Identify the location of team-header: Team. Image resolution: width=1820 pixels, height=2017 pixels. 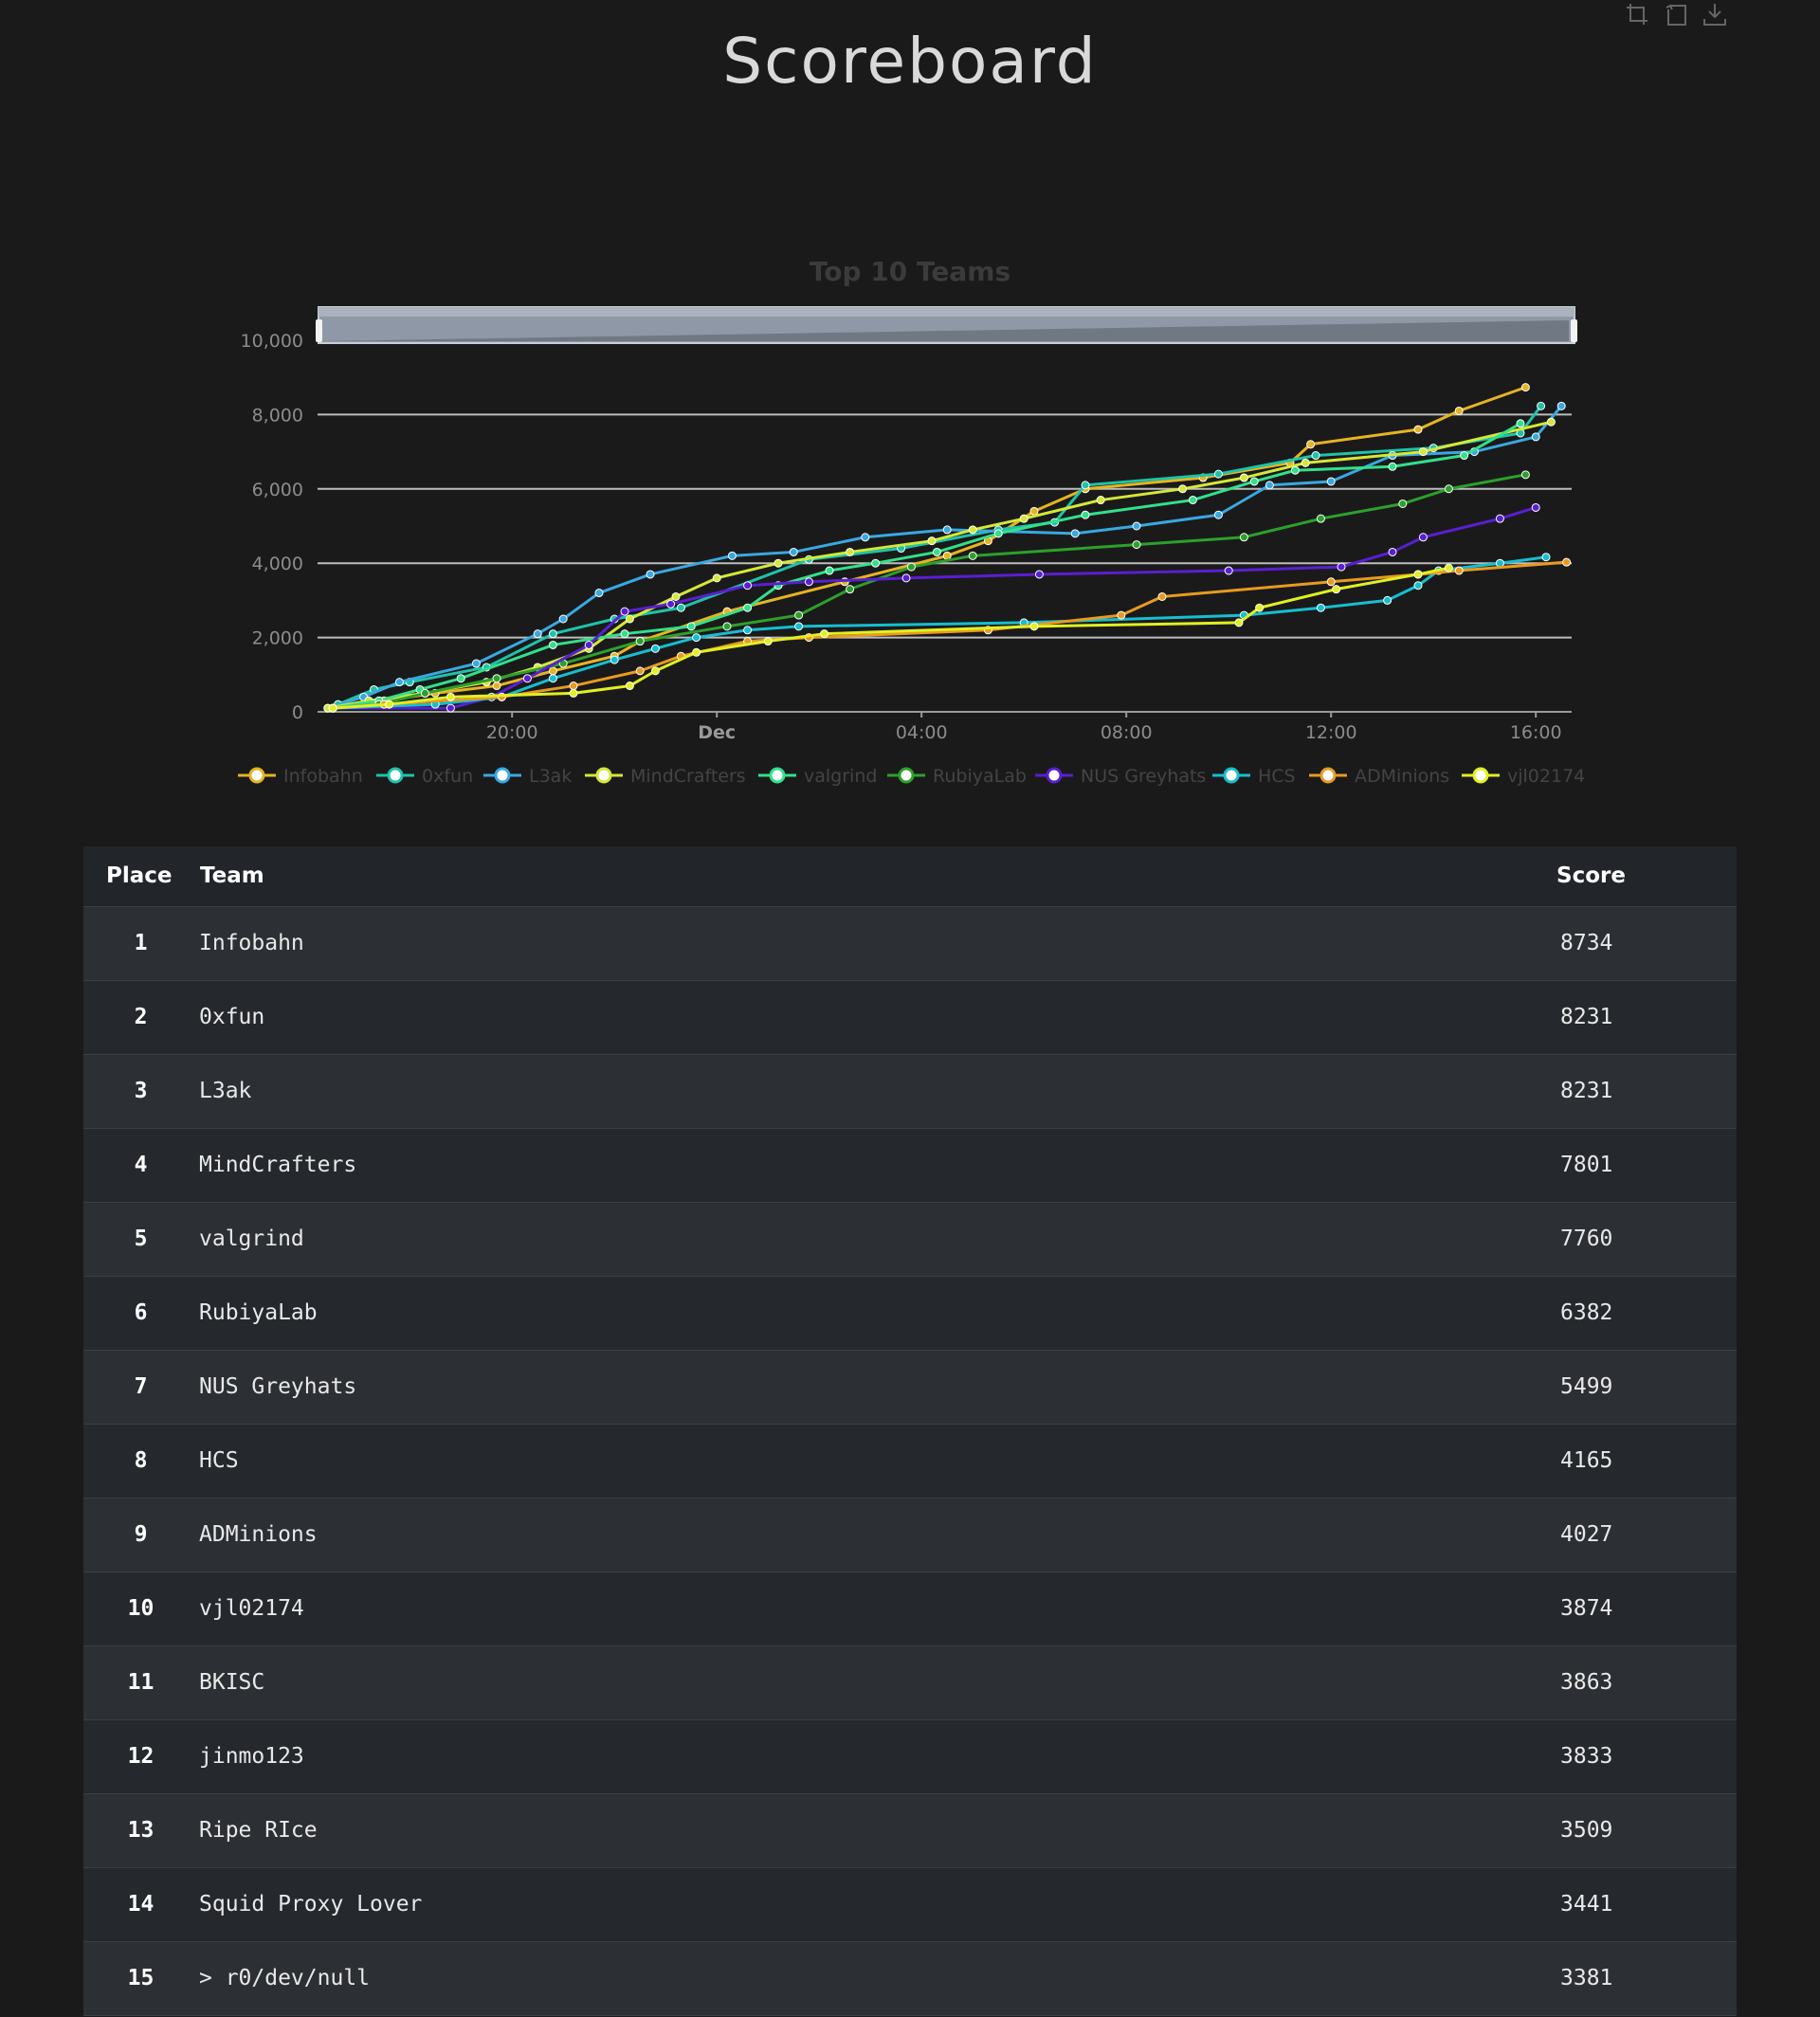
(859, 876).